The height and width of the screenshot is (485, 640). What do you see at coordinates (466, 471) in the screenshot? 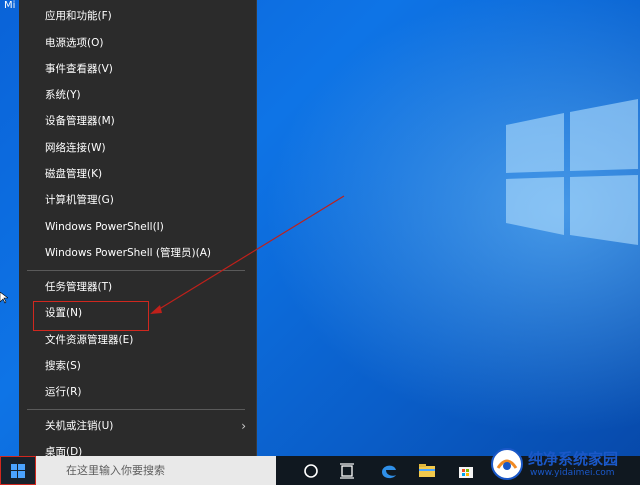
I see `store-icon` at bounding box center [466, 471].